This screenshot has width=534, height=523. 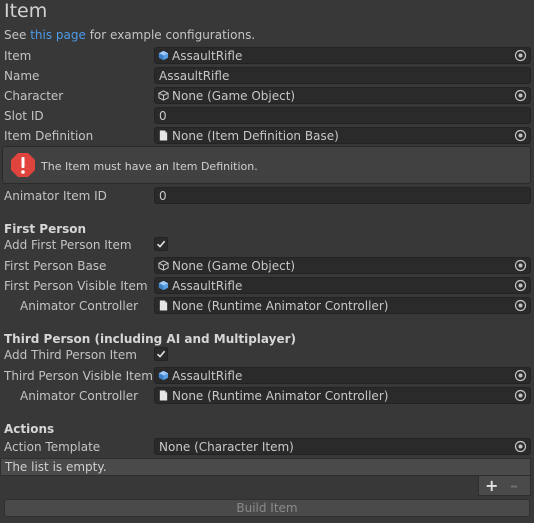 What do you see at coordinates (267, 355) in the screenshot?
I see `add-third-person-row: Add Third Person Item` at bounding box center [267, 355].